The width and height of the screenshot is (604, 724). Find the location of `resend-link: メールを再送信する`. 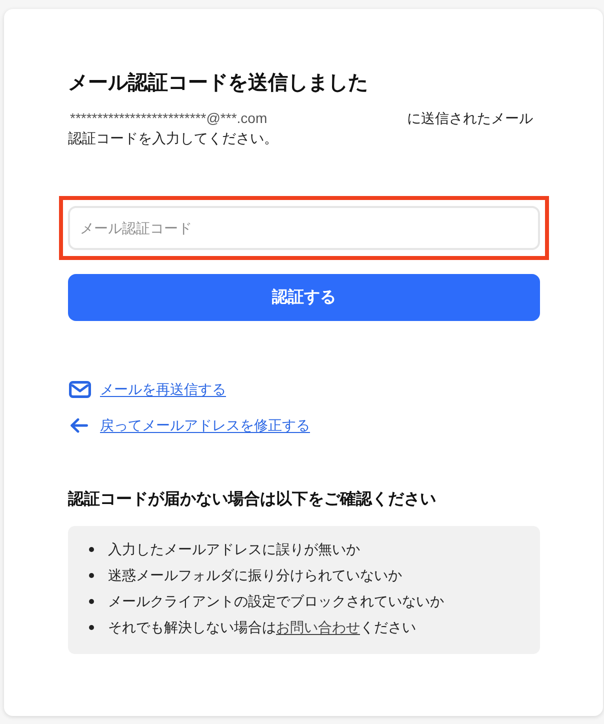

resend-link: メールを再送信する is located at coordinates (163, 389).